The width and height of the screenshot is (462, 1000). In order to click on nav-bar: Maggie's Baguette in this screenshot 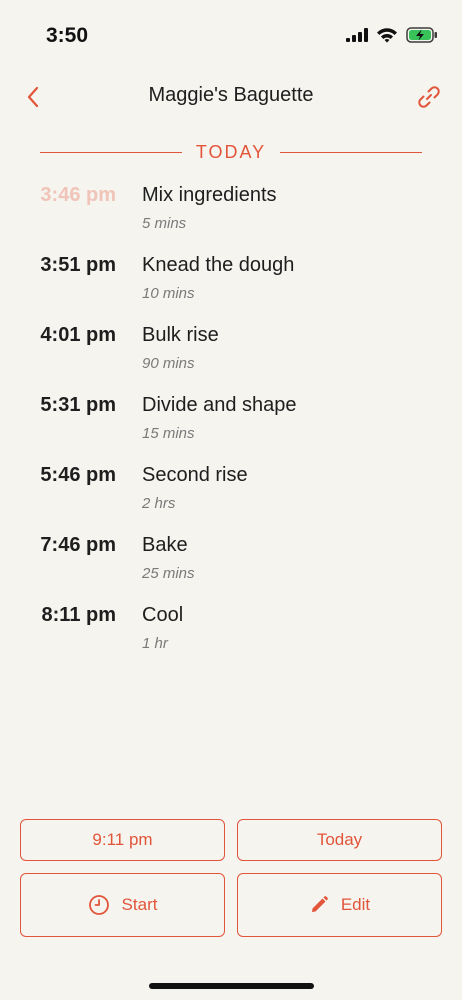, I will do `click(231, 97)`.